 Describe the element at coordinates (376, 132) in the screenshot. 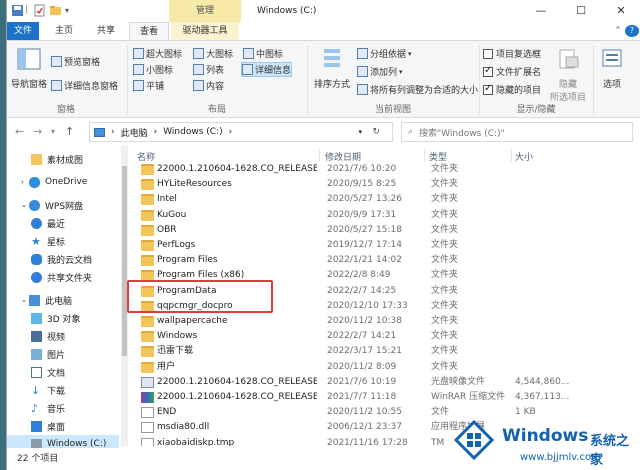

I see `refresh-icon: ↻` at that location.